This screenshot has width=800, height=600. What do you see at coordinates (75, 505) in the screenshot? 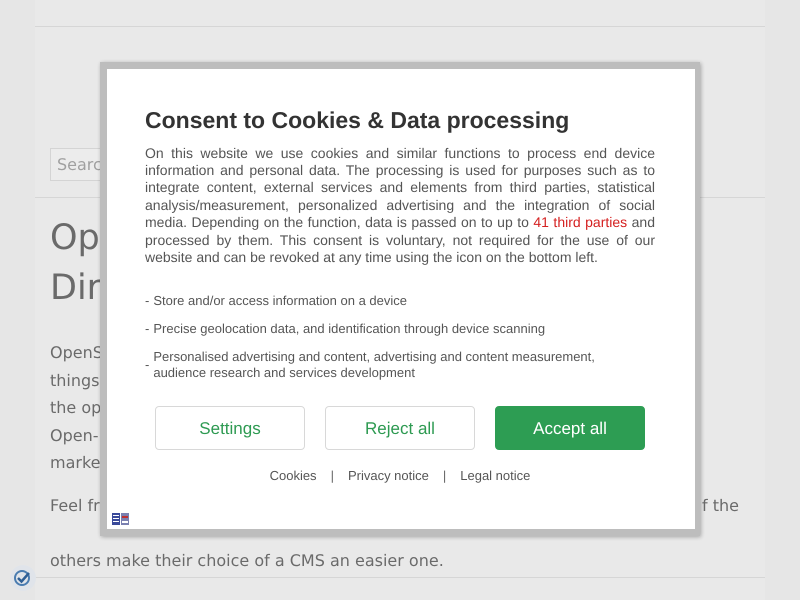
I see `paragraph-text: Feel fr` at bounding box center [75, 505].